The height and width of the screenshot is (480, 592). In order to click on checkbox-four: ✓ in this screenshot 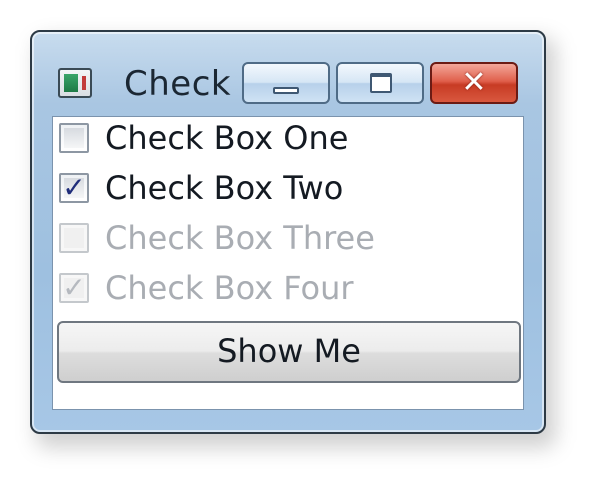, I will do `click(74, 287)`.